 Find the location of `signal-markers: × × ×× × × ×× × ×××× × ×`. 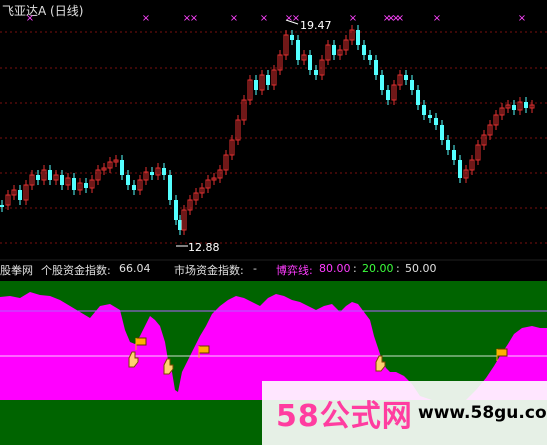

signal-markers: × × ×× × × ×× × ×××× × × is located at coordinates (276, 18).